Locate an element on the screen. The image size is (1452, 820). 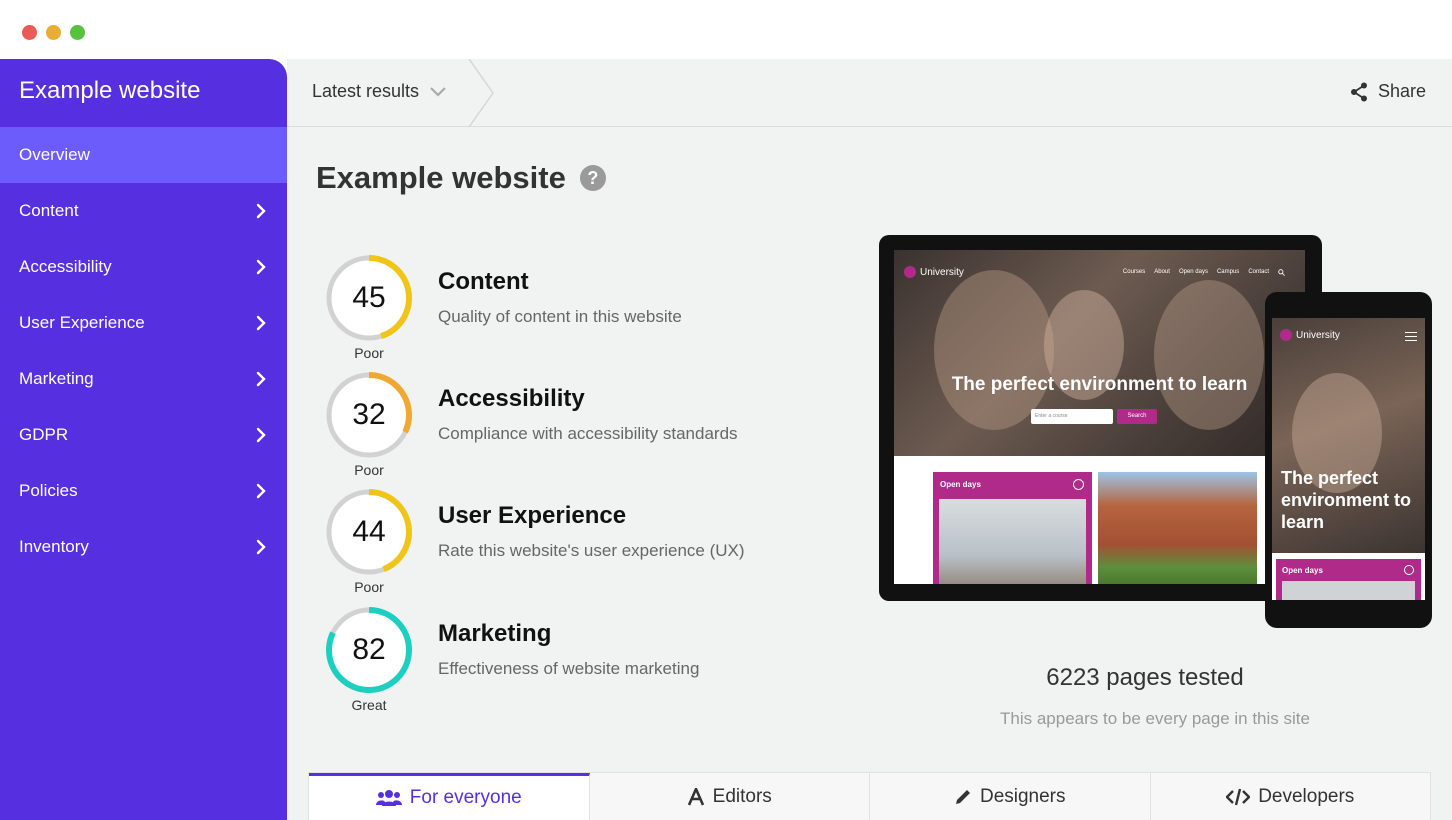
pencil-icon is located at coordinates (962, 796).